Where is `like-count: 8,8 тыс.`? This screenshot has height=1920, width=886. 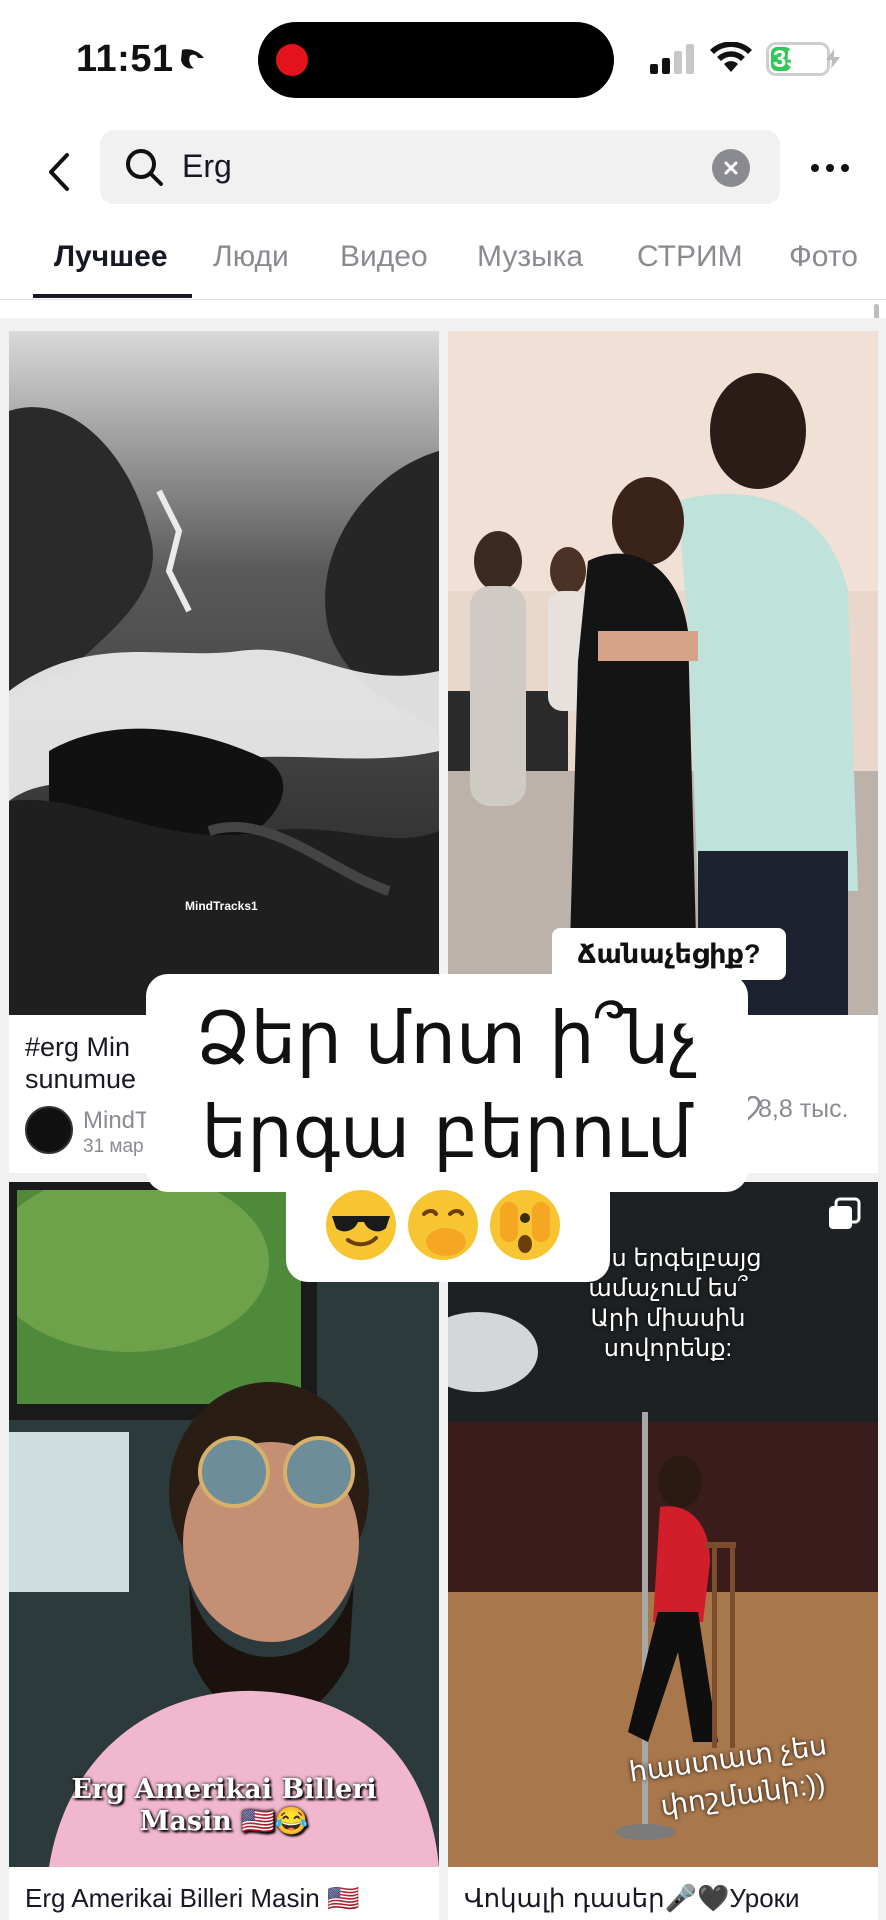 like-count: 8,8 тыс. is located at coordinates (803, 1109).